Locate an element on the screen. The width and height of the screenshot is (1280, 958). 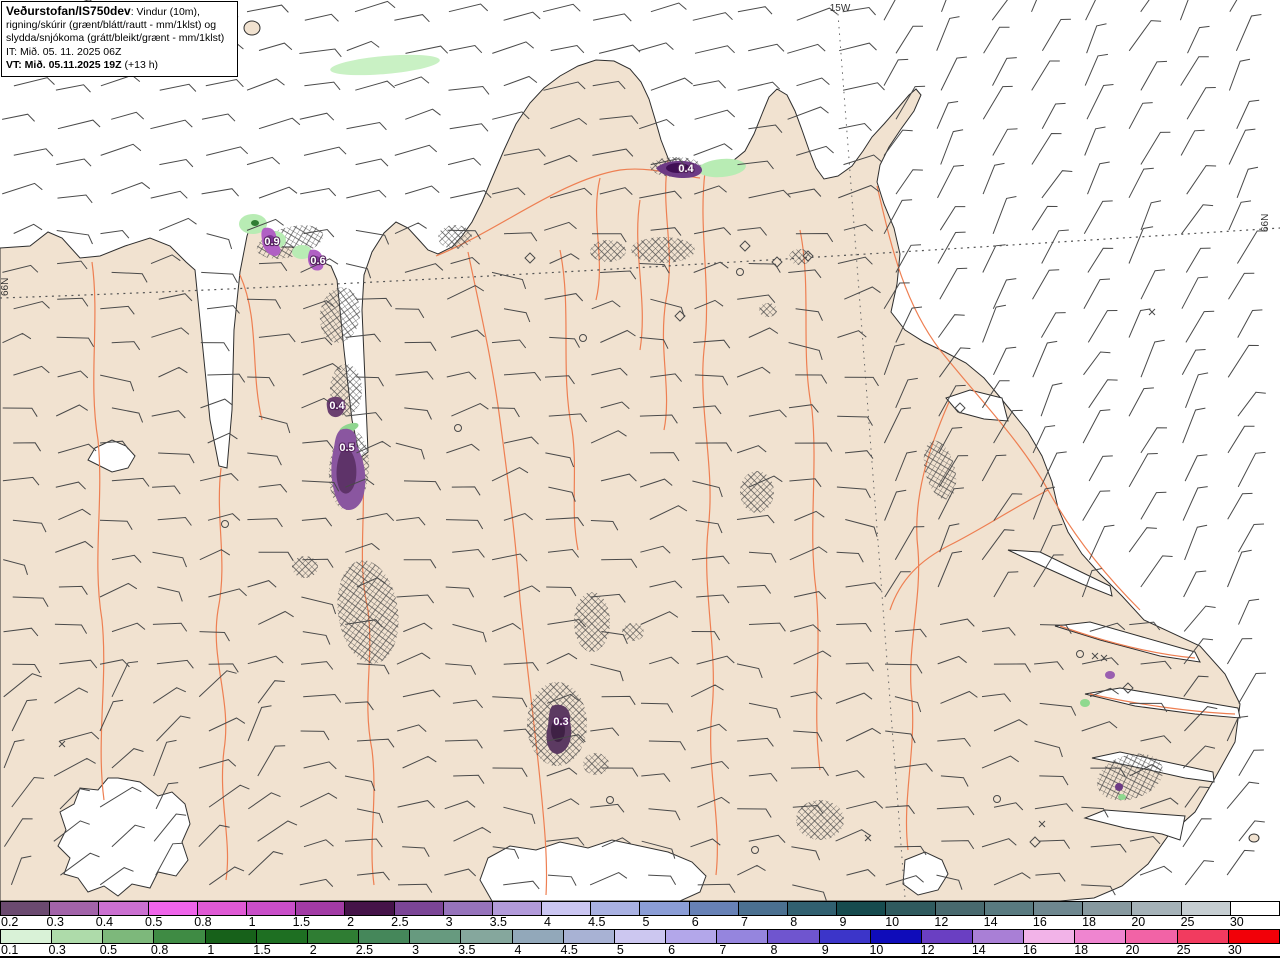
colorbar-tick-label: 0.2 is located at coordinates (10, 922).